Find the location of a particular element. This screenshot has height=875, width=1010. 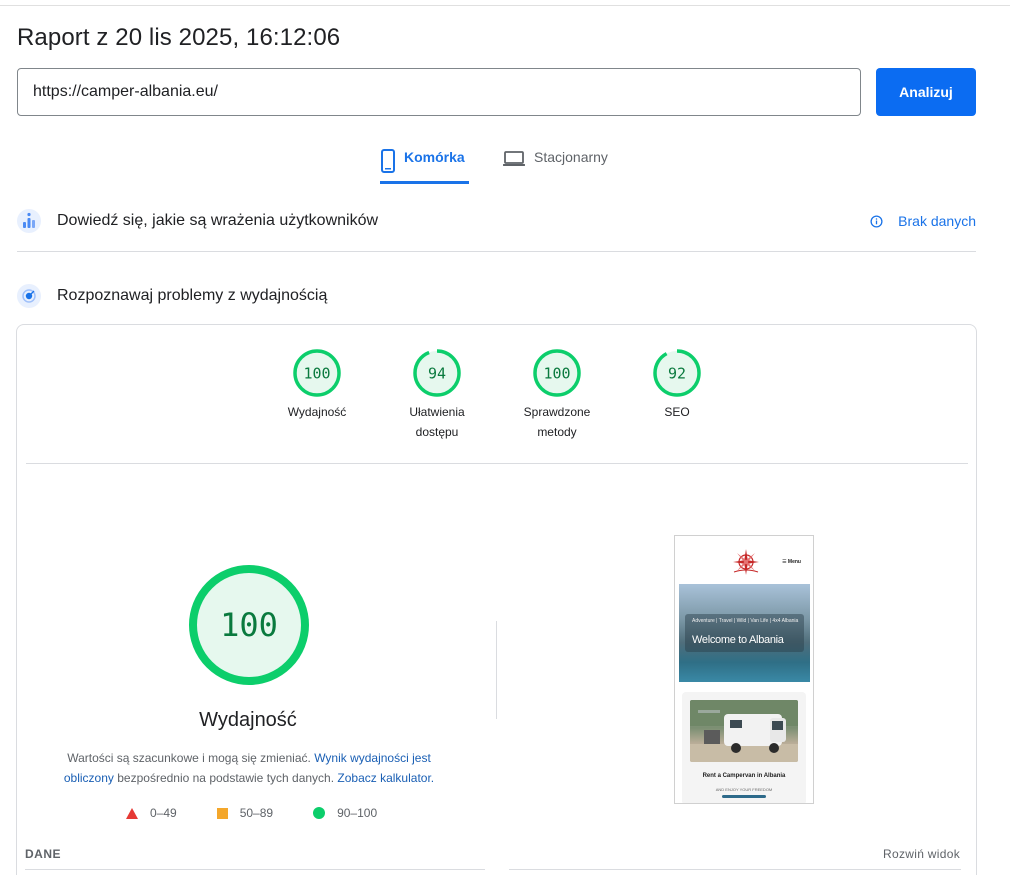

score-value: 92 is located at coordinates (677, 374).